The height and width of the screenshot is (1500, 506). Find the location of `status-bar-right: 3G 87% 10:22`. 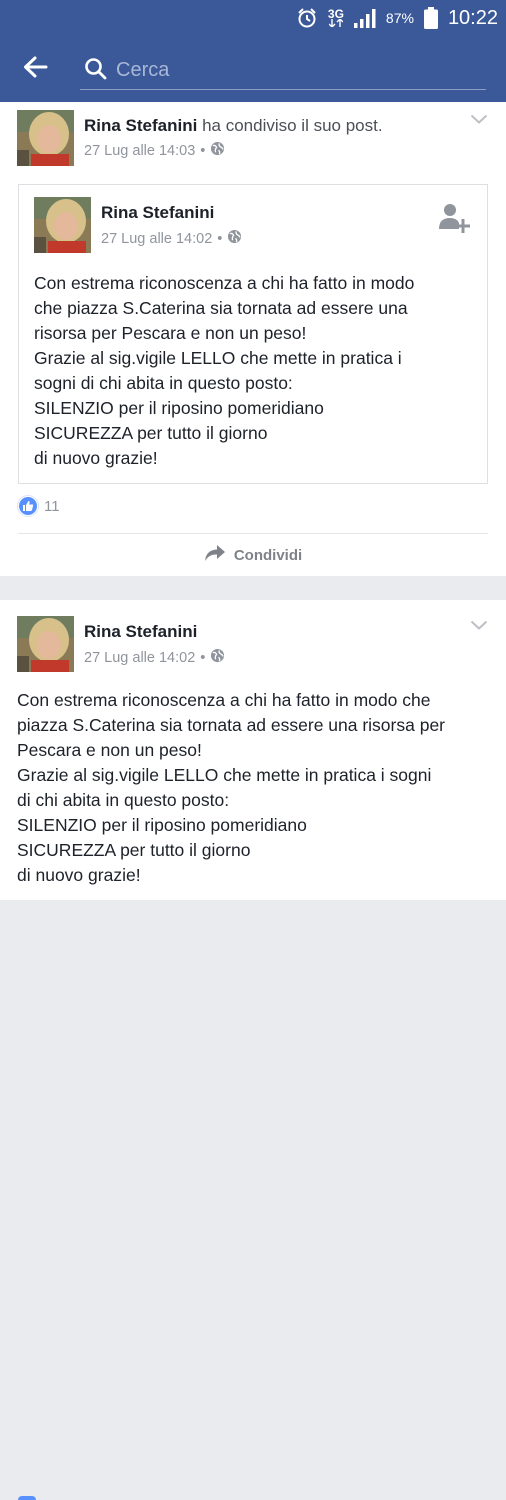

status-bar-right: 3G 87% 10:22 is located at coordinates (397, 18).